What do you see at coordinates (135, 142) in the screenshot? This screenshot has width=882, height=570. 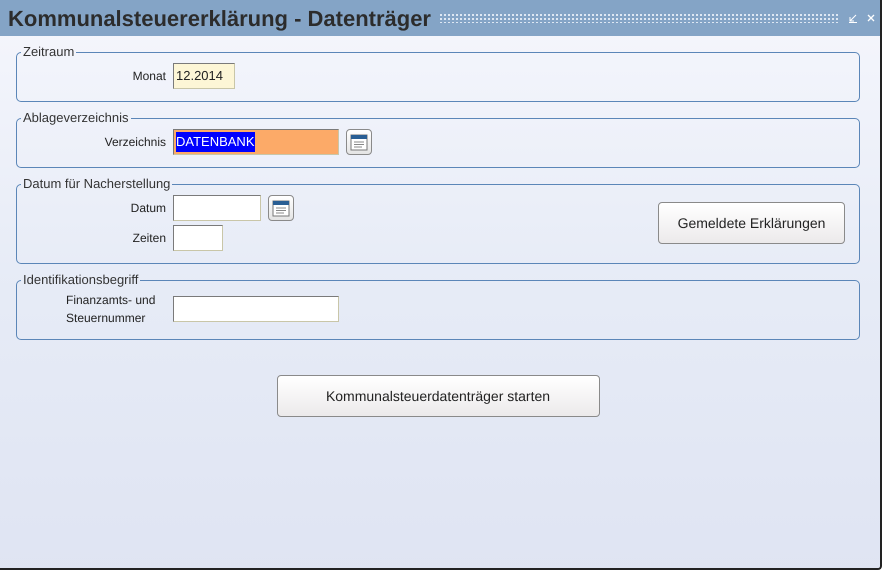 I see `field-label: Verzeichnis` at bounding box center [135, 142].